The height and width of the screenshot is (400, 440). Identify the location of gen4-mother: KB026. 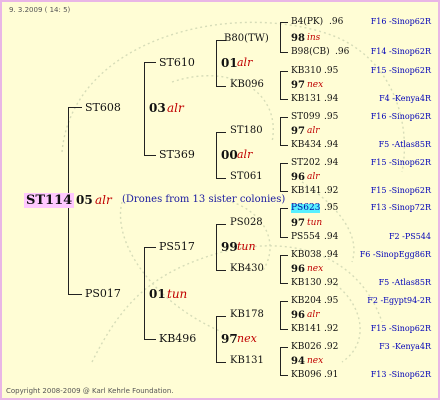
(306, 347).